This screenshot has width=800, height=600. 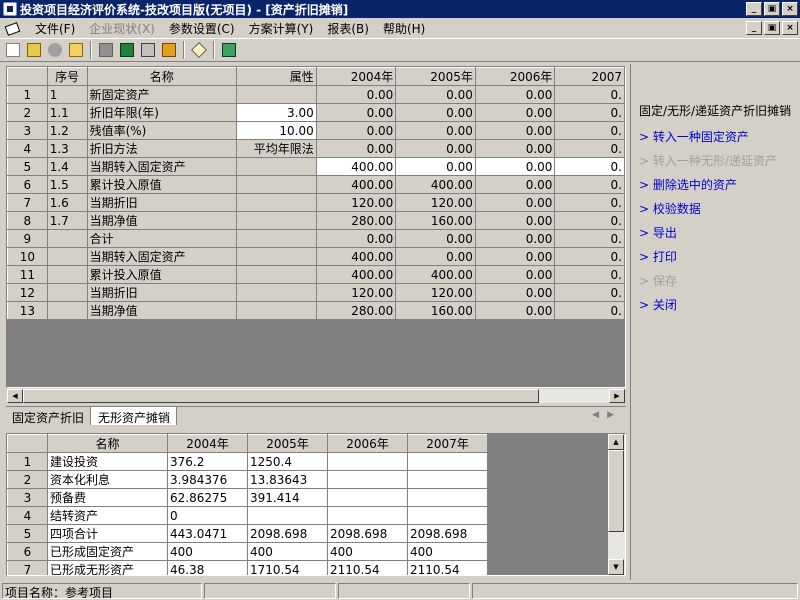 I want to click on grid-cell: 结转资产, so click(x=107, y=515).